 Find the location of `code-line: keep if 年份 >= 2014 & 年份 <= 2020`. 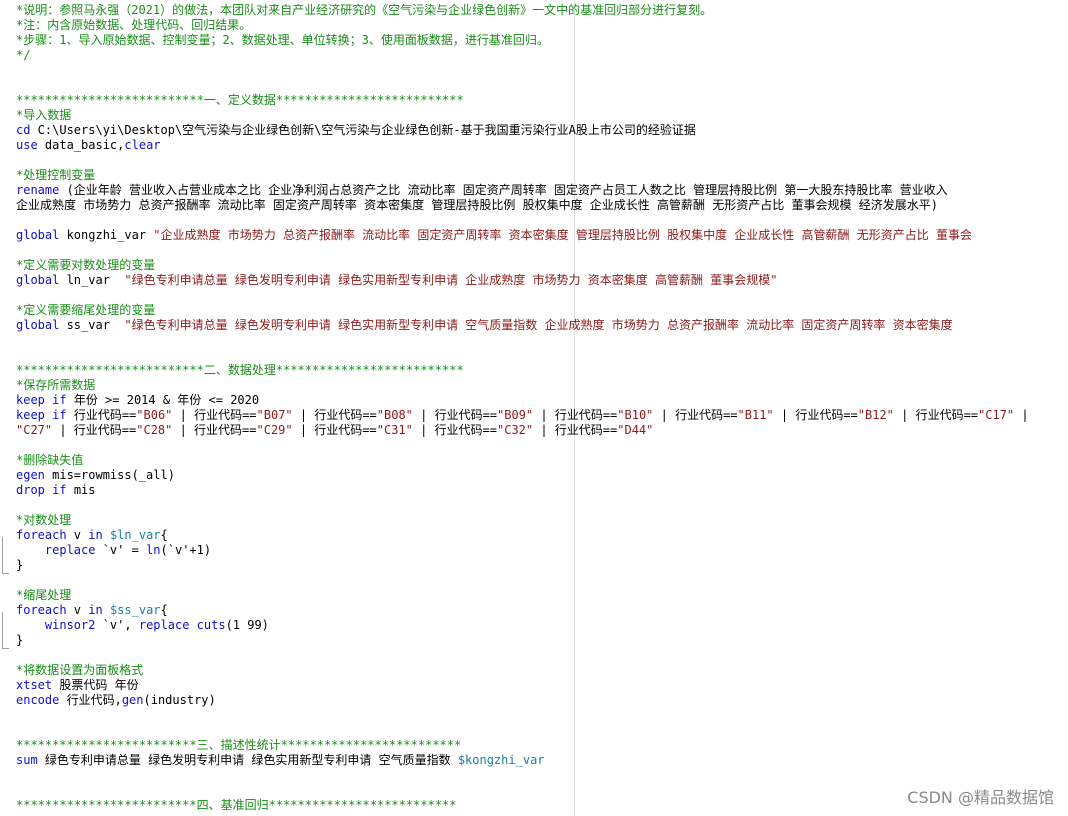

code-line: keep if 年份 >= 2014 & 年份 <= 2020 is located at coordinates (542, 400).